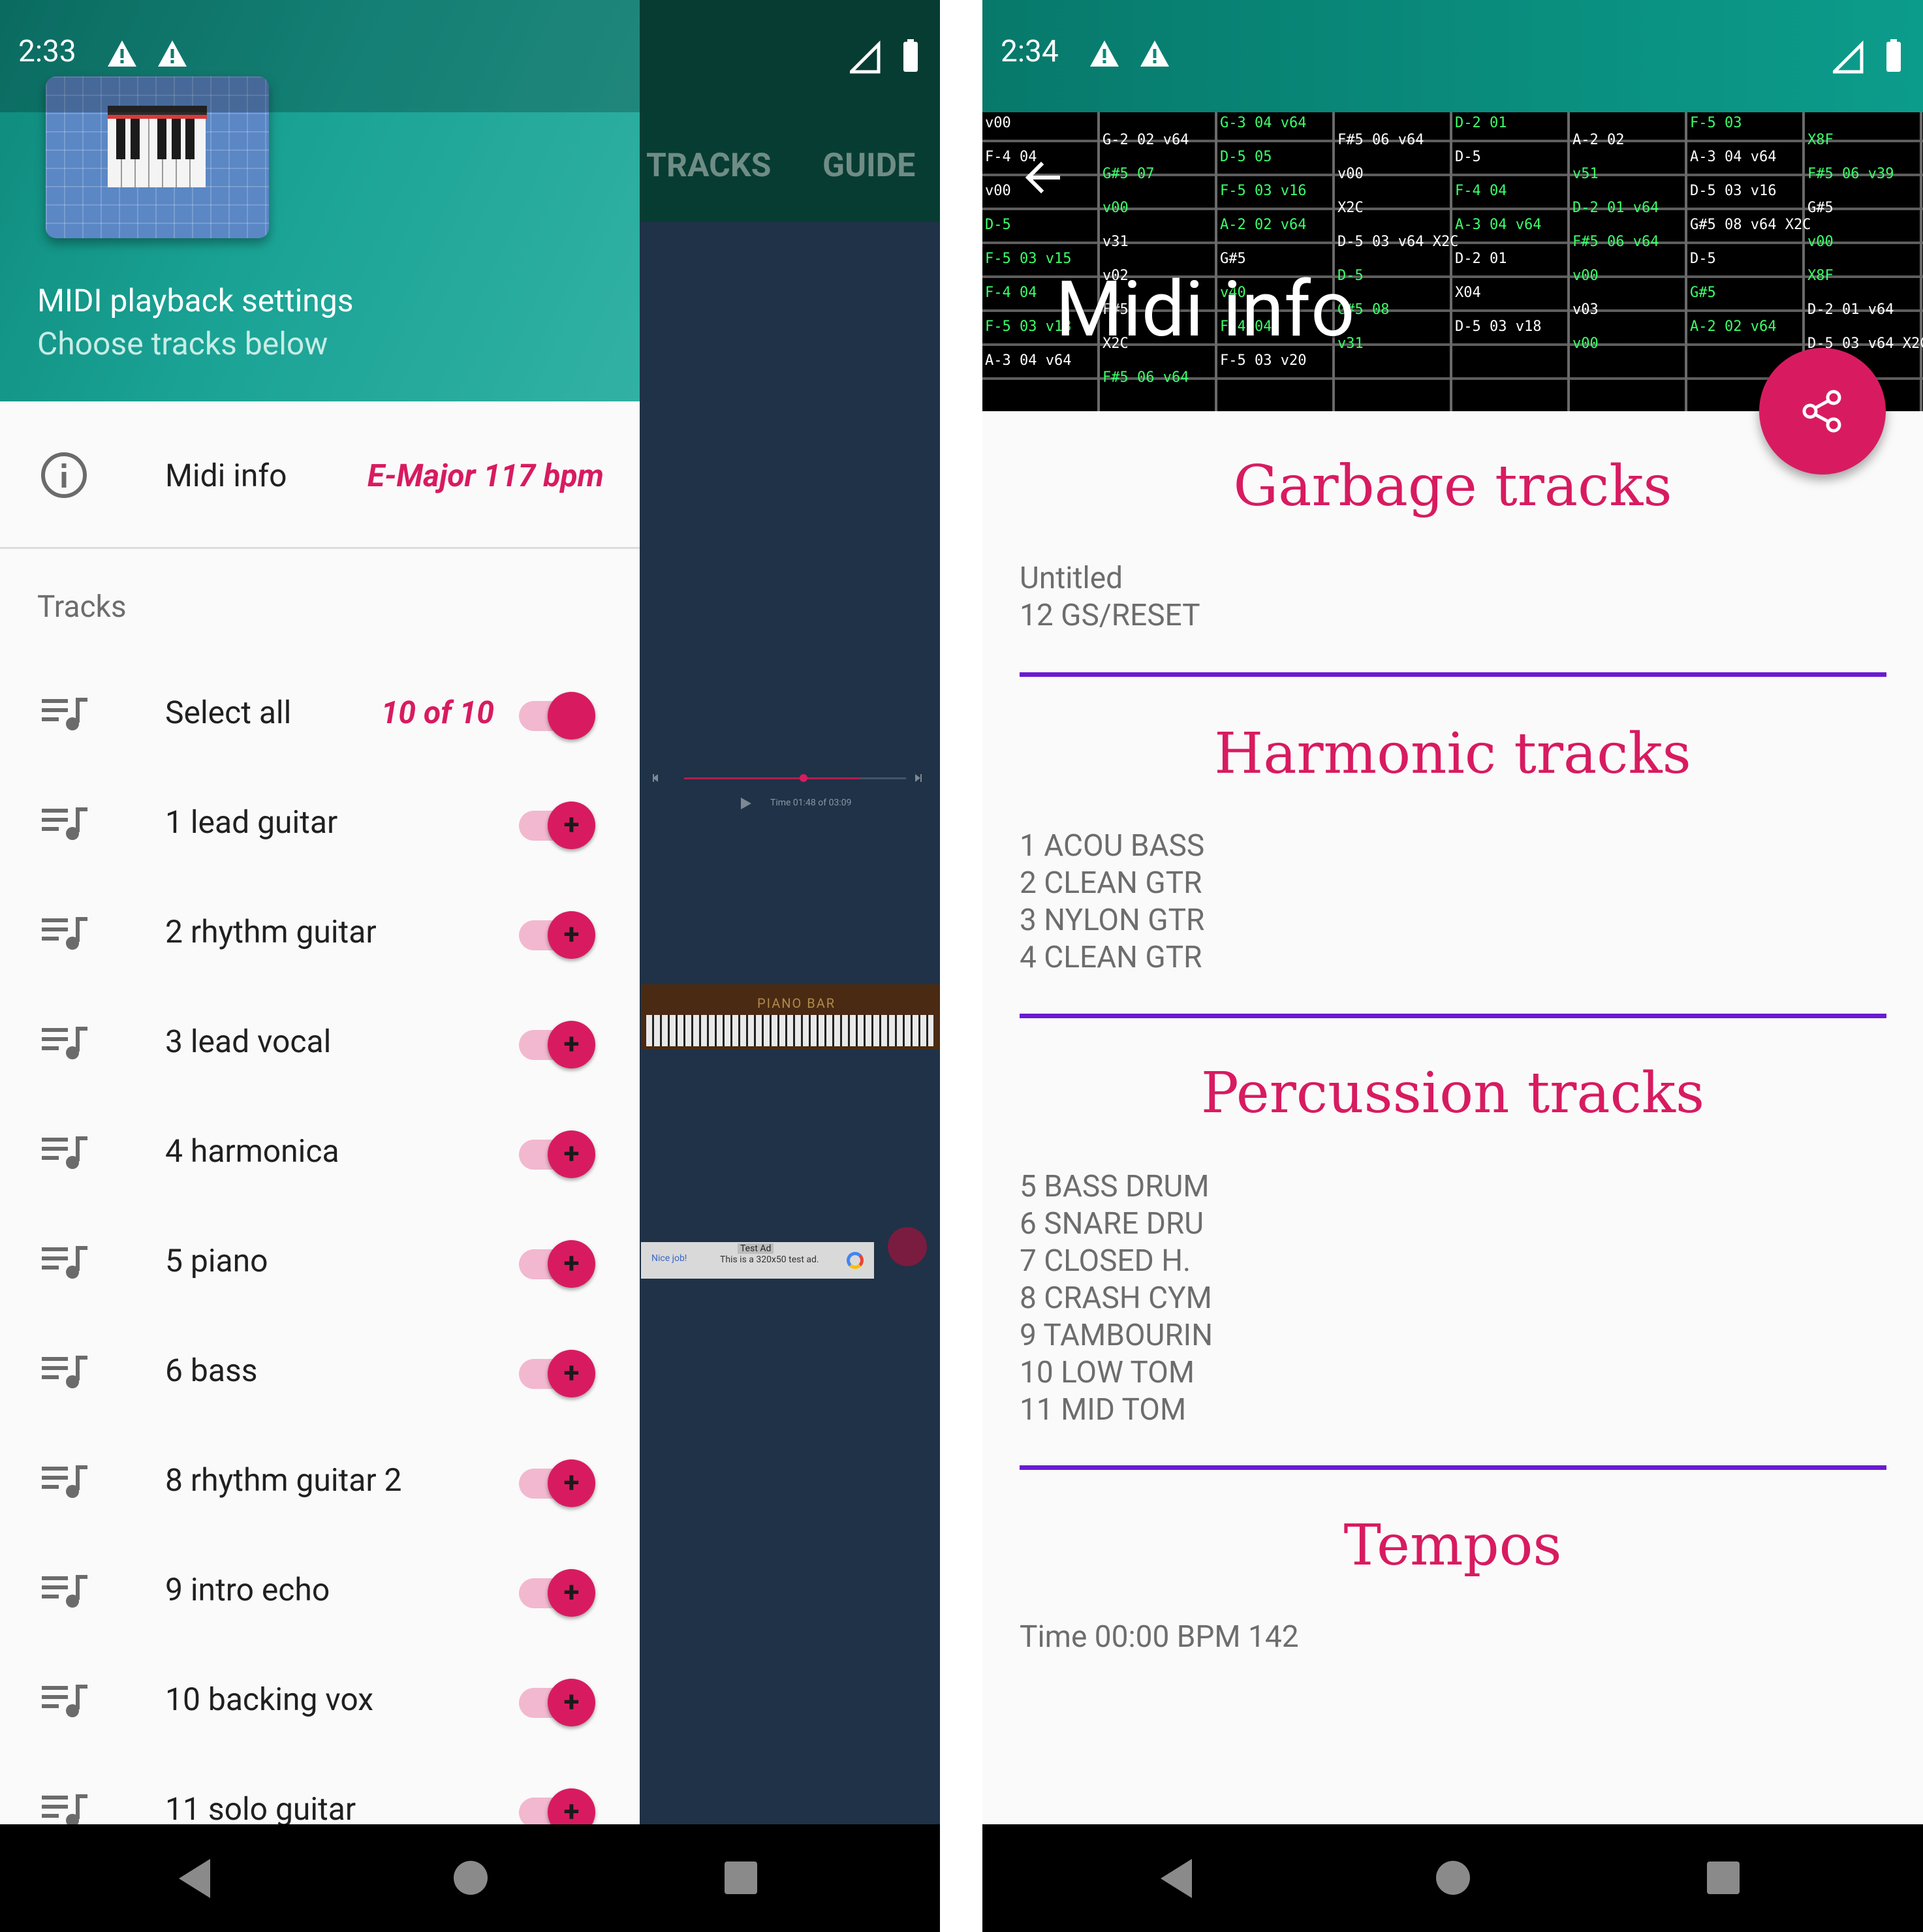  What do you see at coordinates (907, 1246) in the screenshot?
I see `add-fab-button` at bounding box center [907, 1246].